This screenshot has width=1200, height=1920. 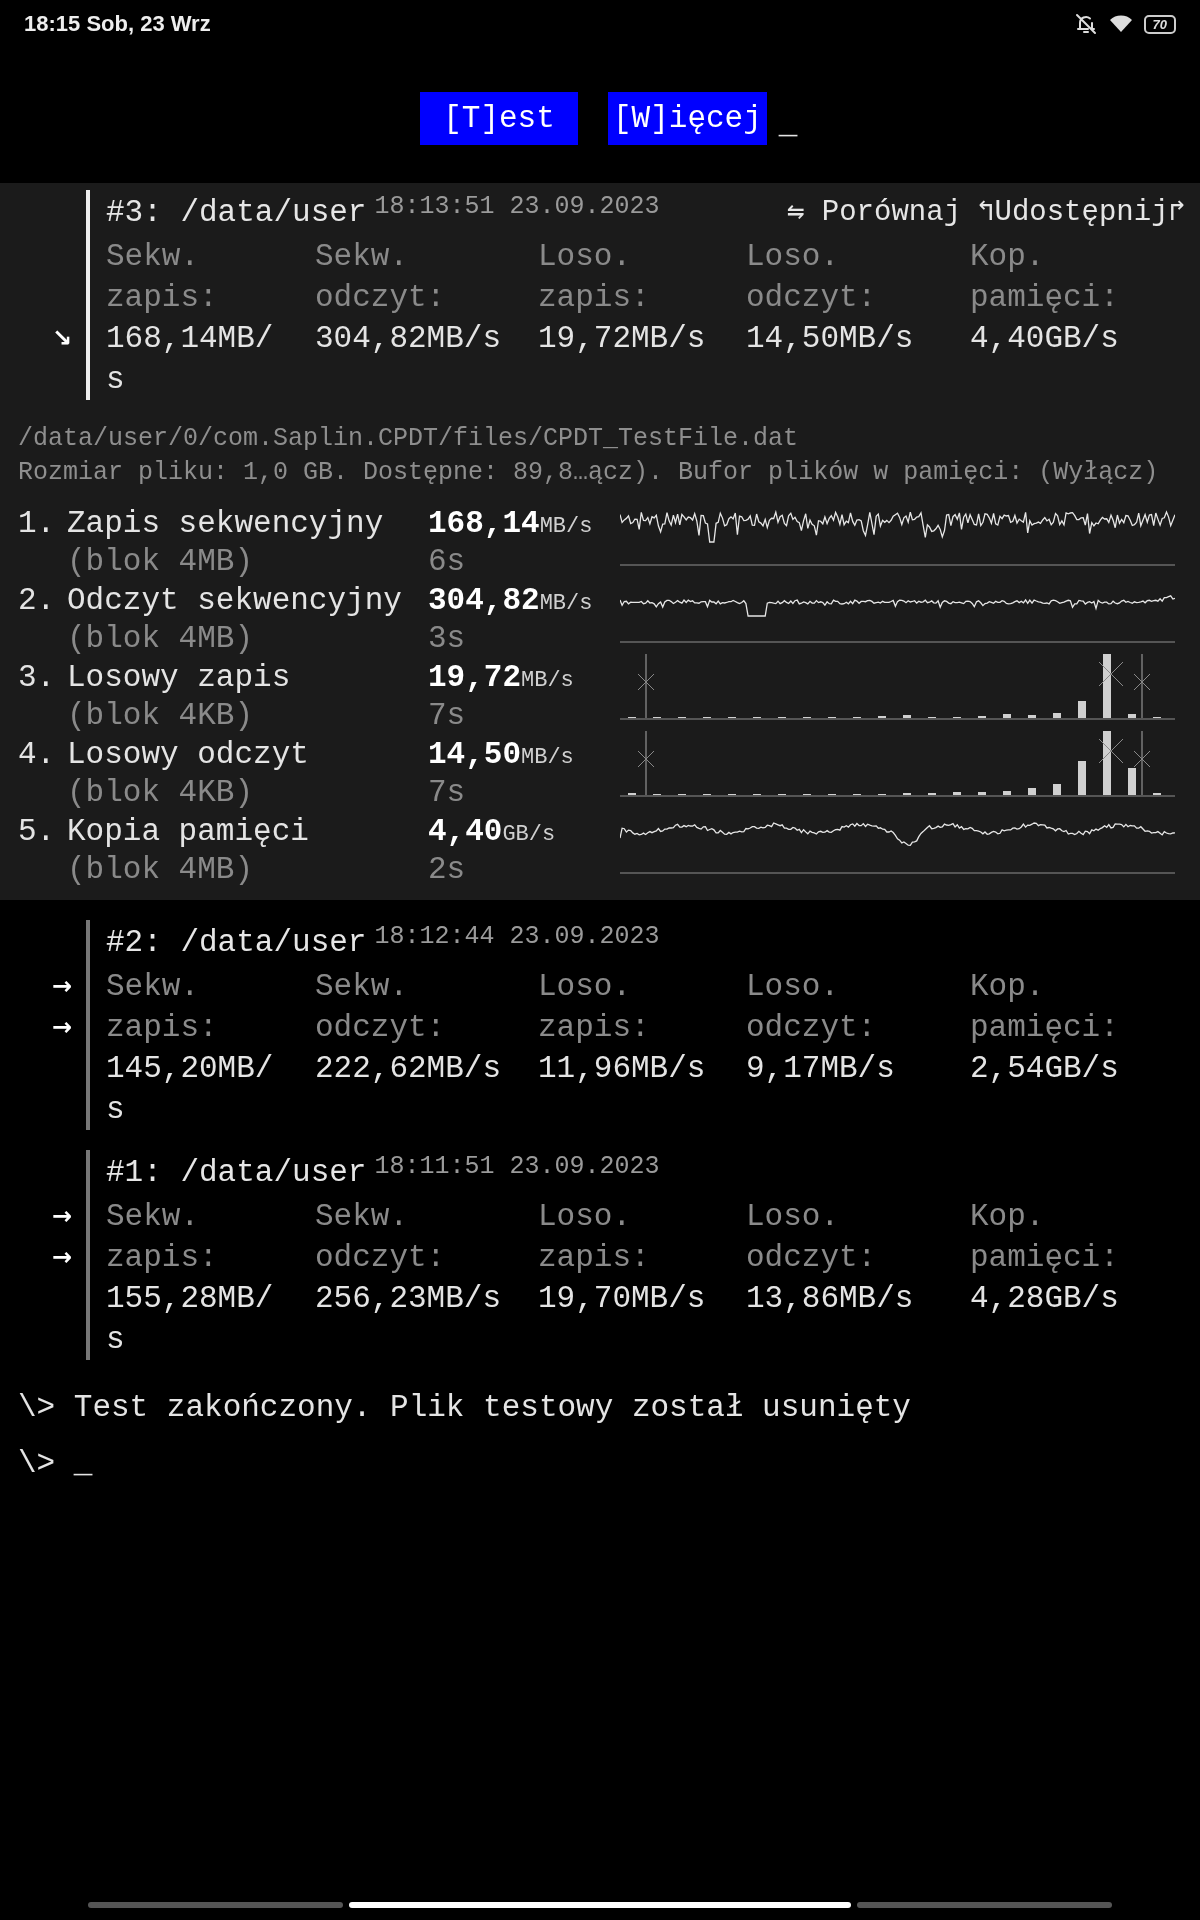 What do you see at coordinates (179, 678) in the screenshot?
I see `test-name: Losowy zapis` at bounding box center [179, 678].